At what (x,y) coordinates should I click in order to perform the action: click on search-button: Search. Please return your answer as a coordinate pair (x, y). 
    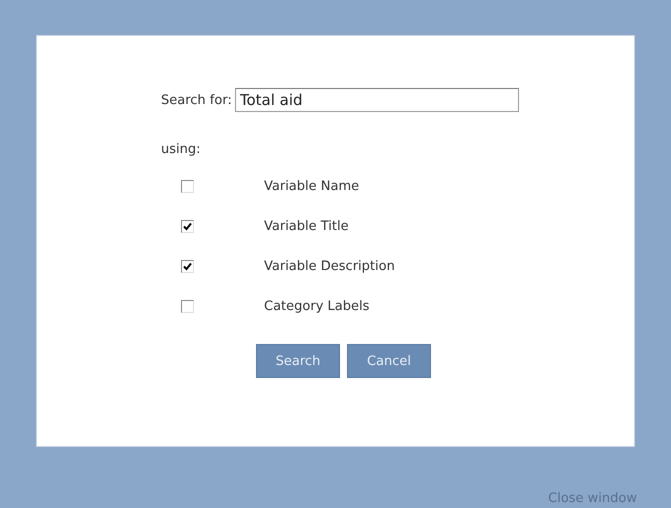
    Looking at the image, I should click on (298, 361).